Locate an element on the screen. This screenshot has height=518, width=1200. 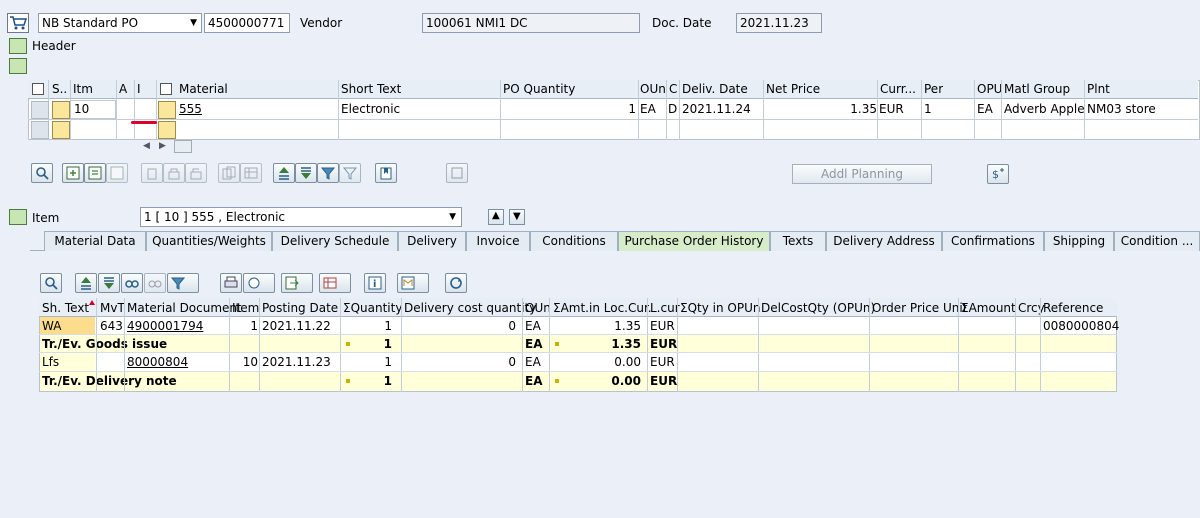
col-a: A is located at coordinates (123, 89).